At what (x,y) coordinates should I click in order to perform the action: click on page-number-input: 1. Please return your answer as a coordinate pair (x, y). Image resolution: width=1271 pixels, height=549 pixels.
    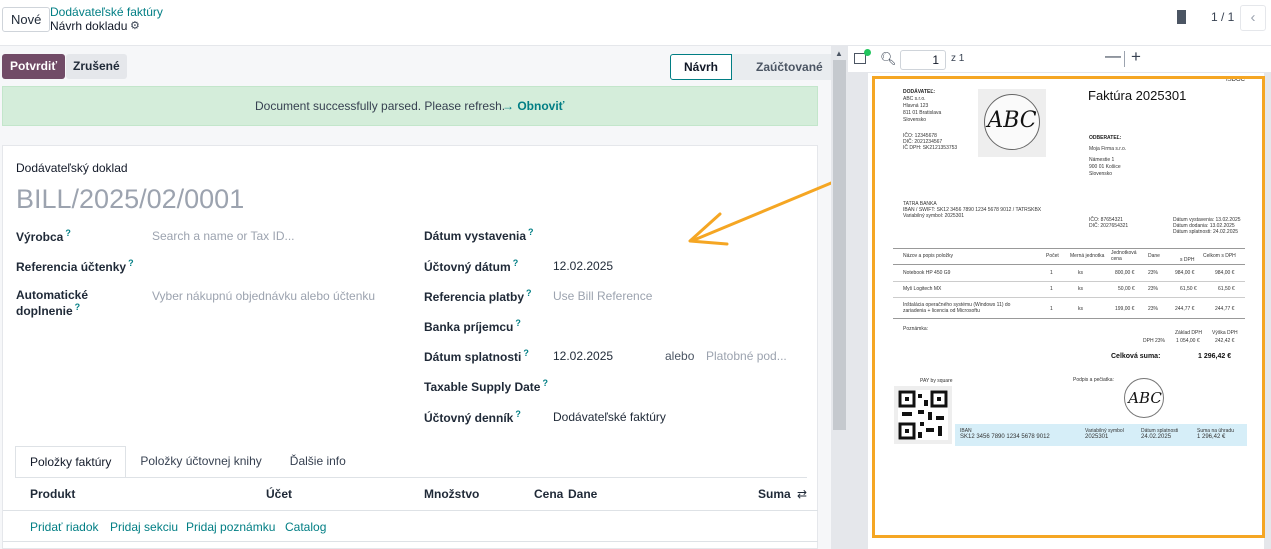
    Looking at the image, I should click on (923, 60).